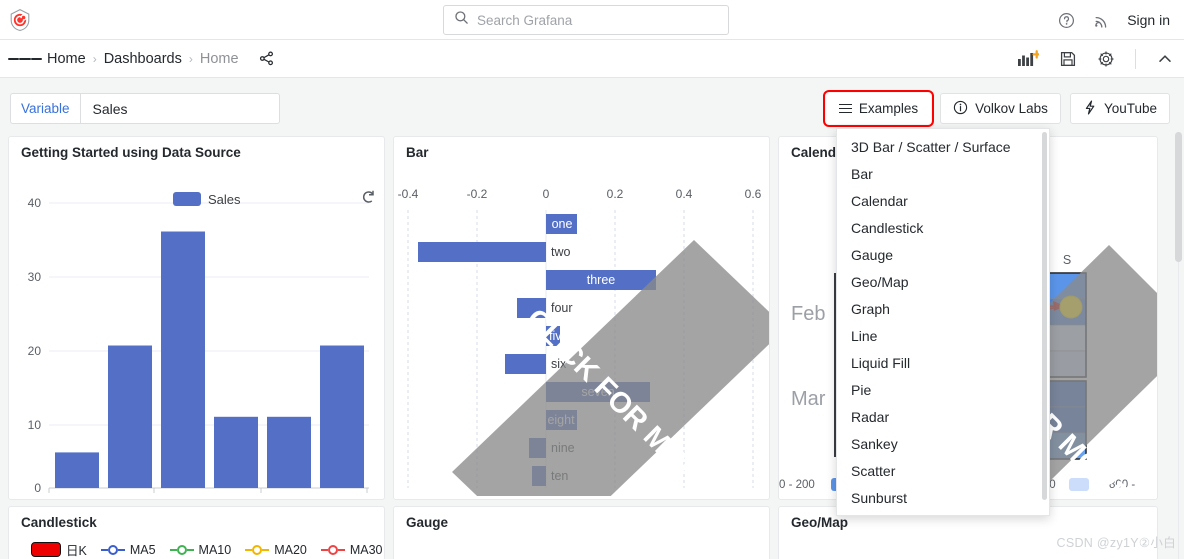 This screenshot has width=1184, height=559. I want to click on add-panel-icon, so click(1028, 59).